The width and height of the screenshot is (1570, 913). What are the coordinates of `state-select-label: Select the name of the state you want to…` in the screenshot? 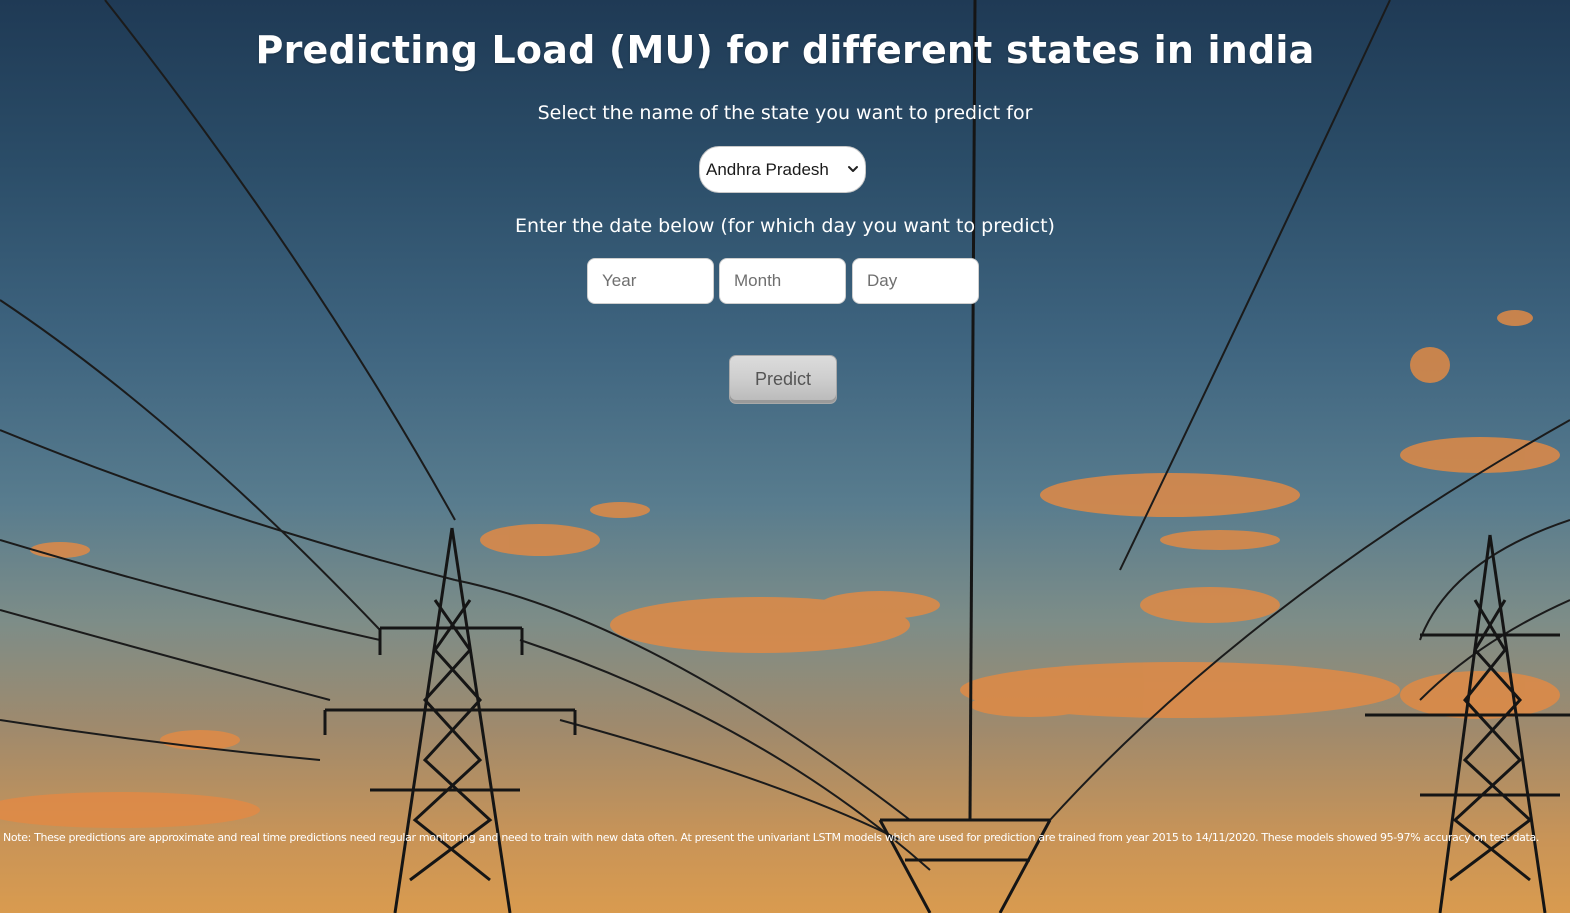 It's located at (785, 113).